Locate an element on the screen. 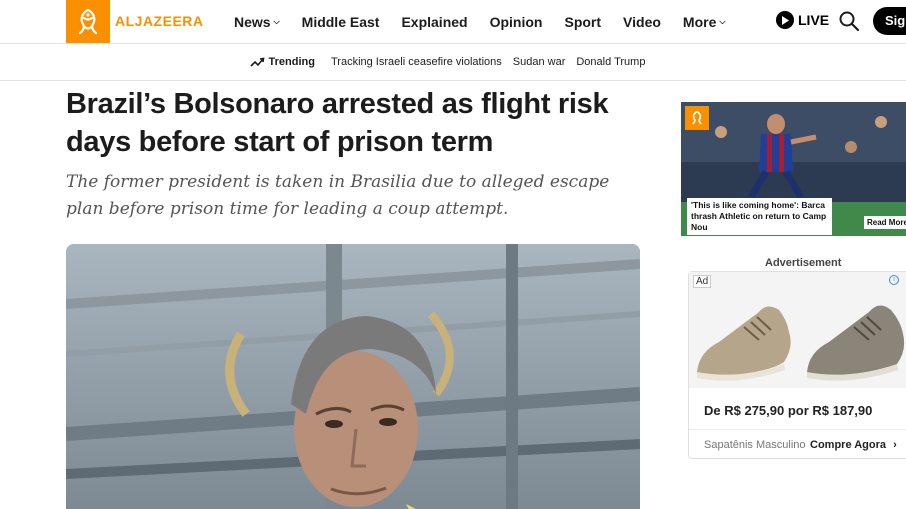 This screenshot has width=906, height=509. trending-icon is located at coordinates (256, 62).